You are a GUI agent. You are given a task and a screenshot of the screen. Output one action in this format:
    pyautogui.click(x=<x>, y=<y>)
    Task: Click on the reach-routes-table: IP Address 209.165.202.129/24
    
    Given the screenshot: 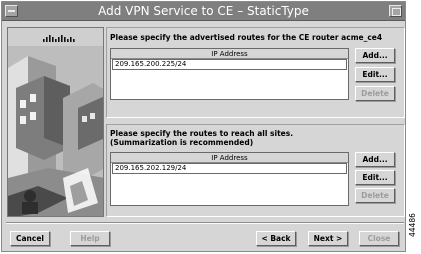 What is the action you would take?
    pyautogui.click(x=229, y=179)
    